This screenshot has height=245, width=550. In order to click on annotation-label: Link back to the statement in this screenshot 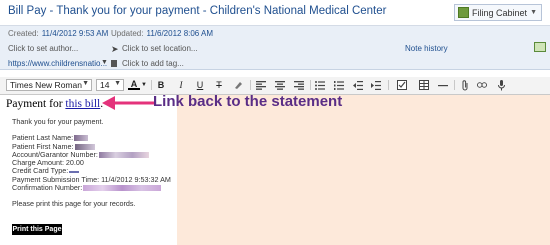, I will do `click(248, 101)`.